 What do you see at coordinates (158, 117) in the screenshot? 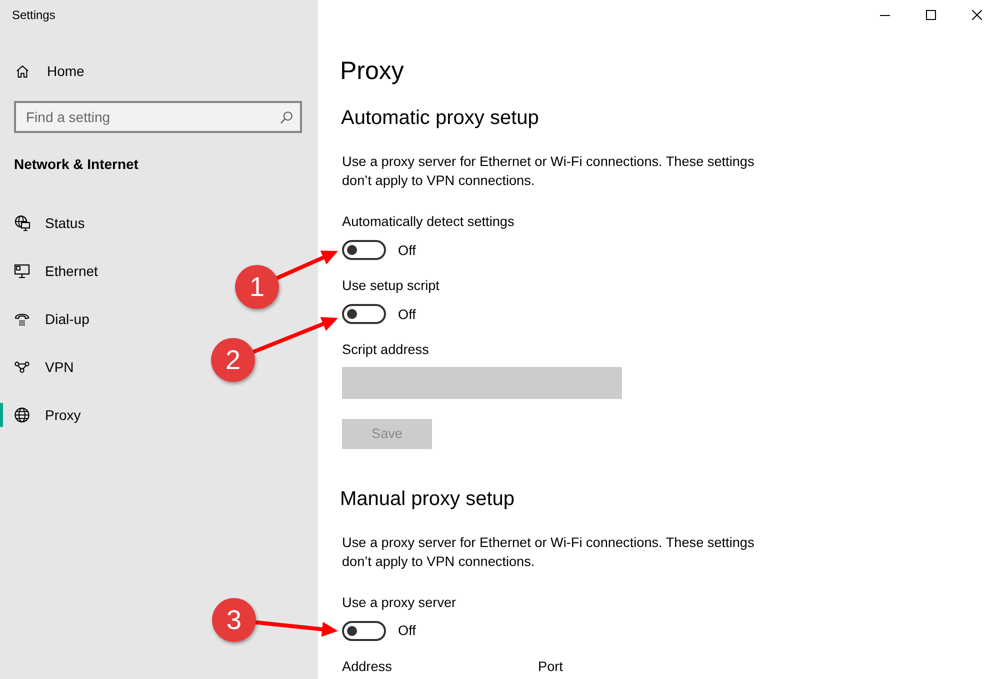
I see `search-field: Find a setting` at bounding box center [158, 117].